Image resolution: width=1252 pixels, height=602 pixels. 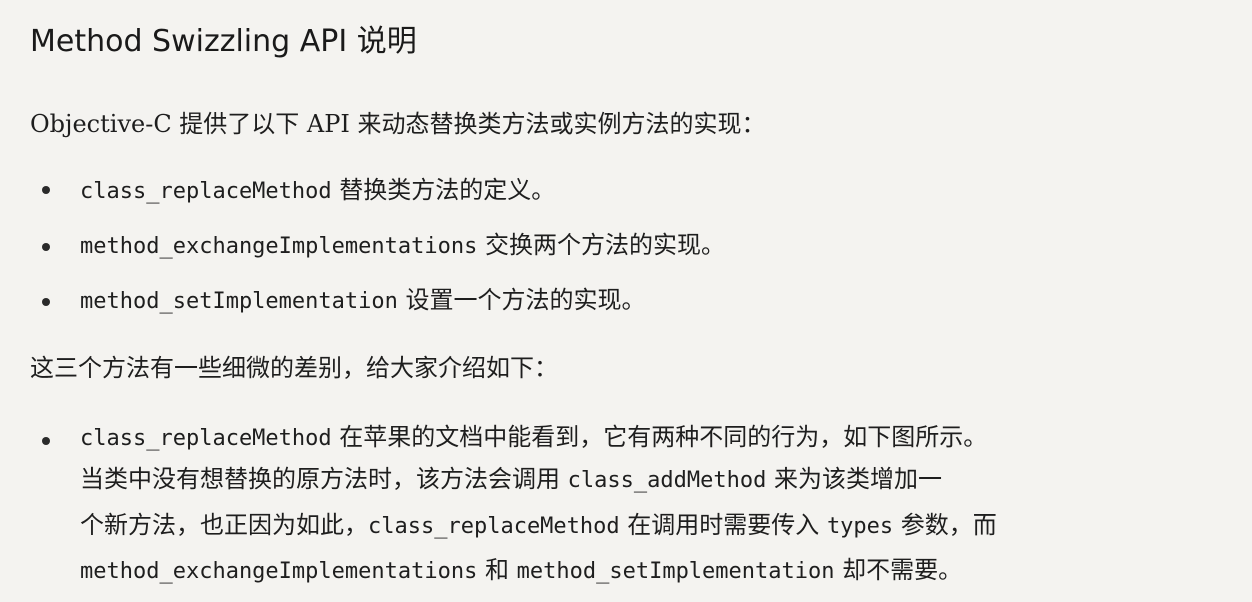 I want to click on detail-text: 来为该类增加一, so click(x=854, y=479).